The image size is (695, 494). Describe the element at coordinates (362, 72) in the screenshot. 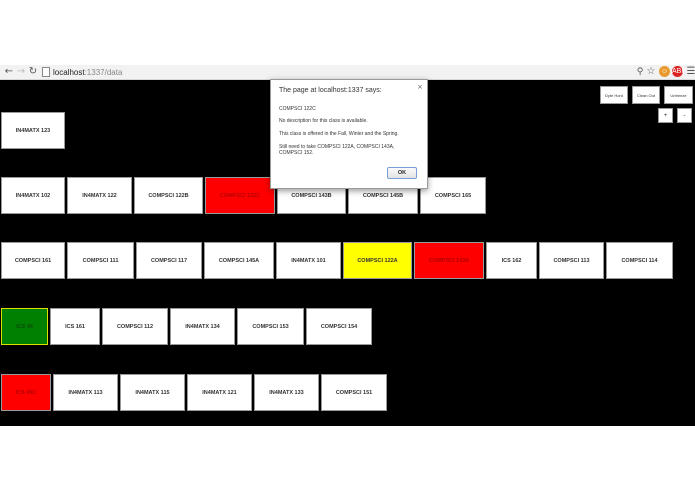

I see `address-bar: localhost:1337/data` at that location.